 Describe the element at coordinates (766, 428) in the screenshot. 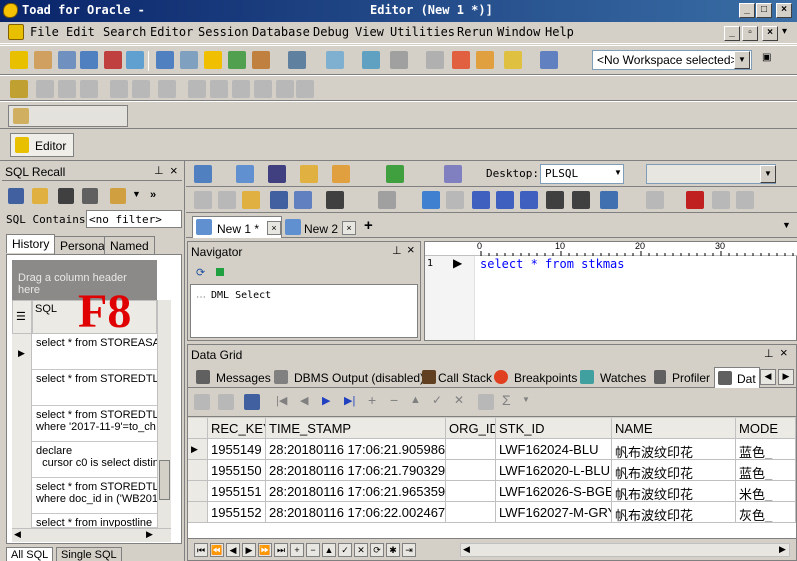

I see `column-header: MODE` at that location.